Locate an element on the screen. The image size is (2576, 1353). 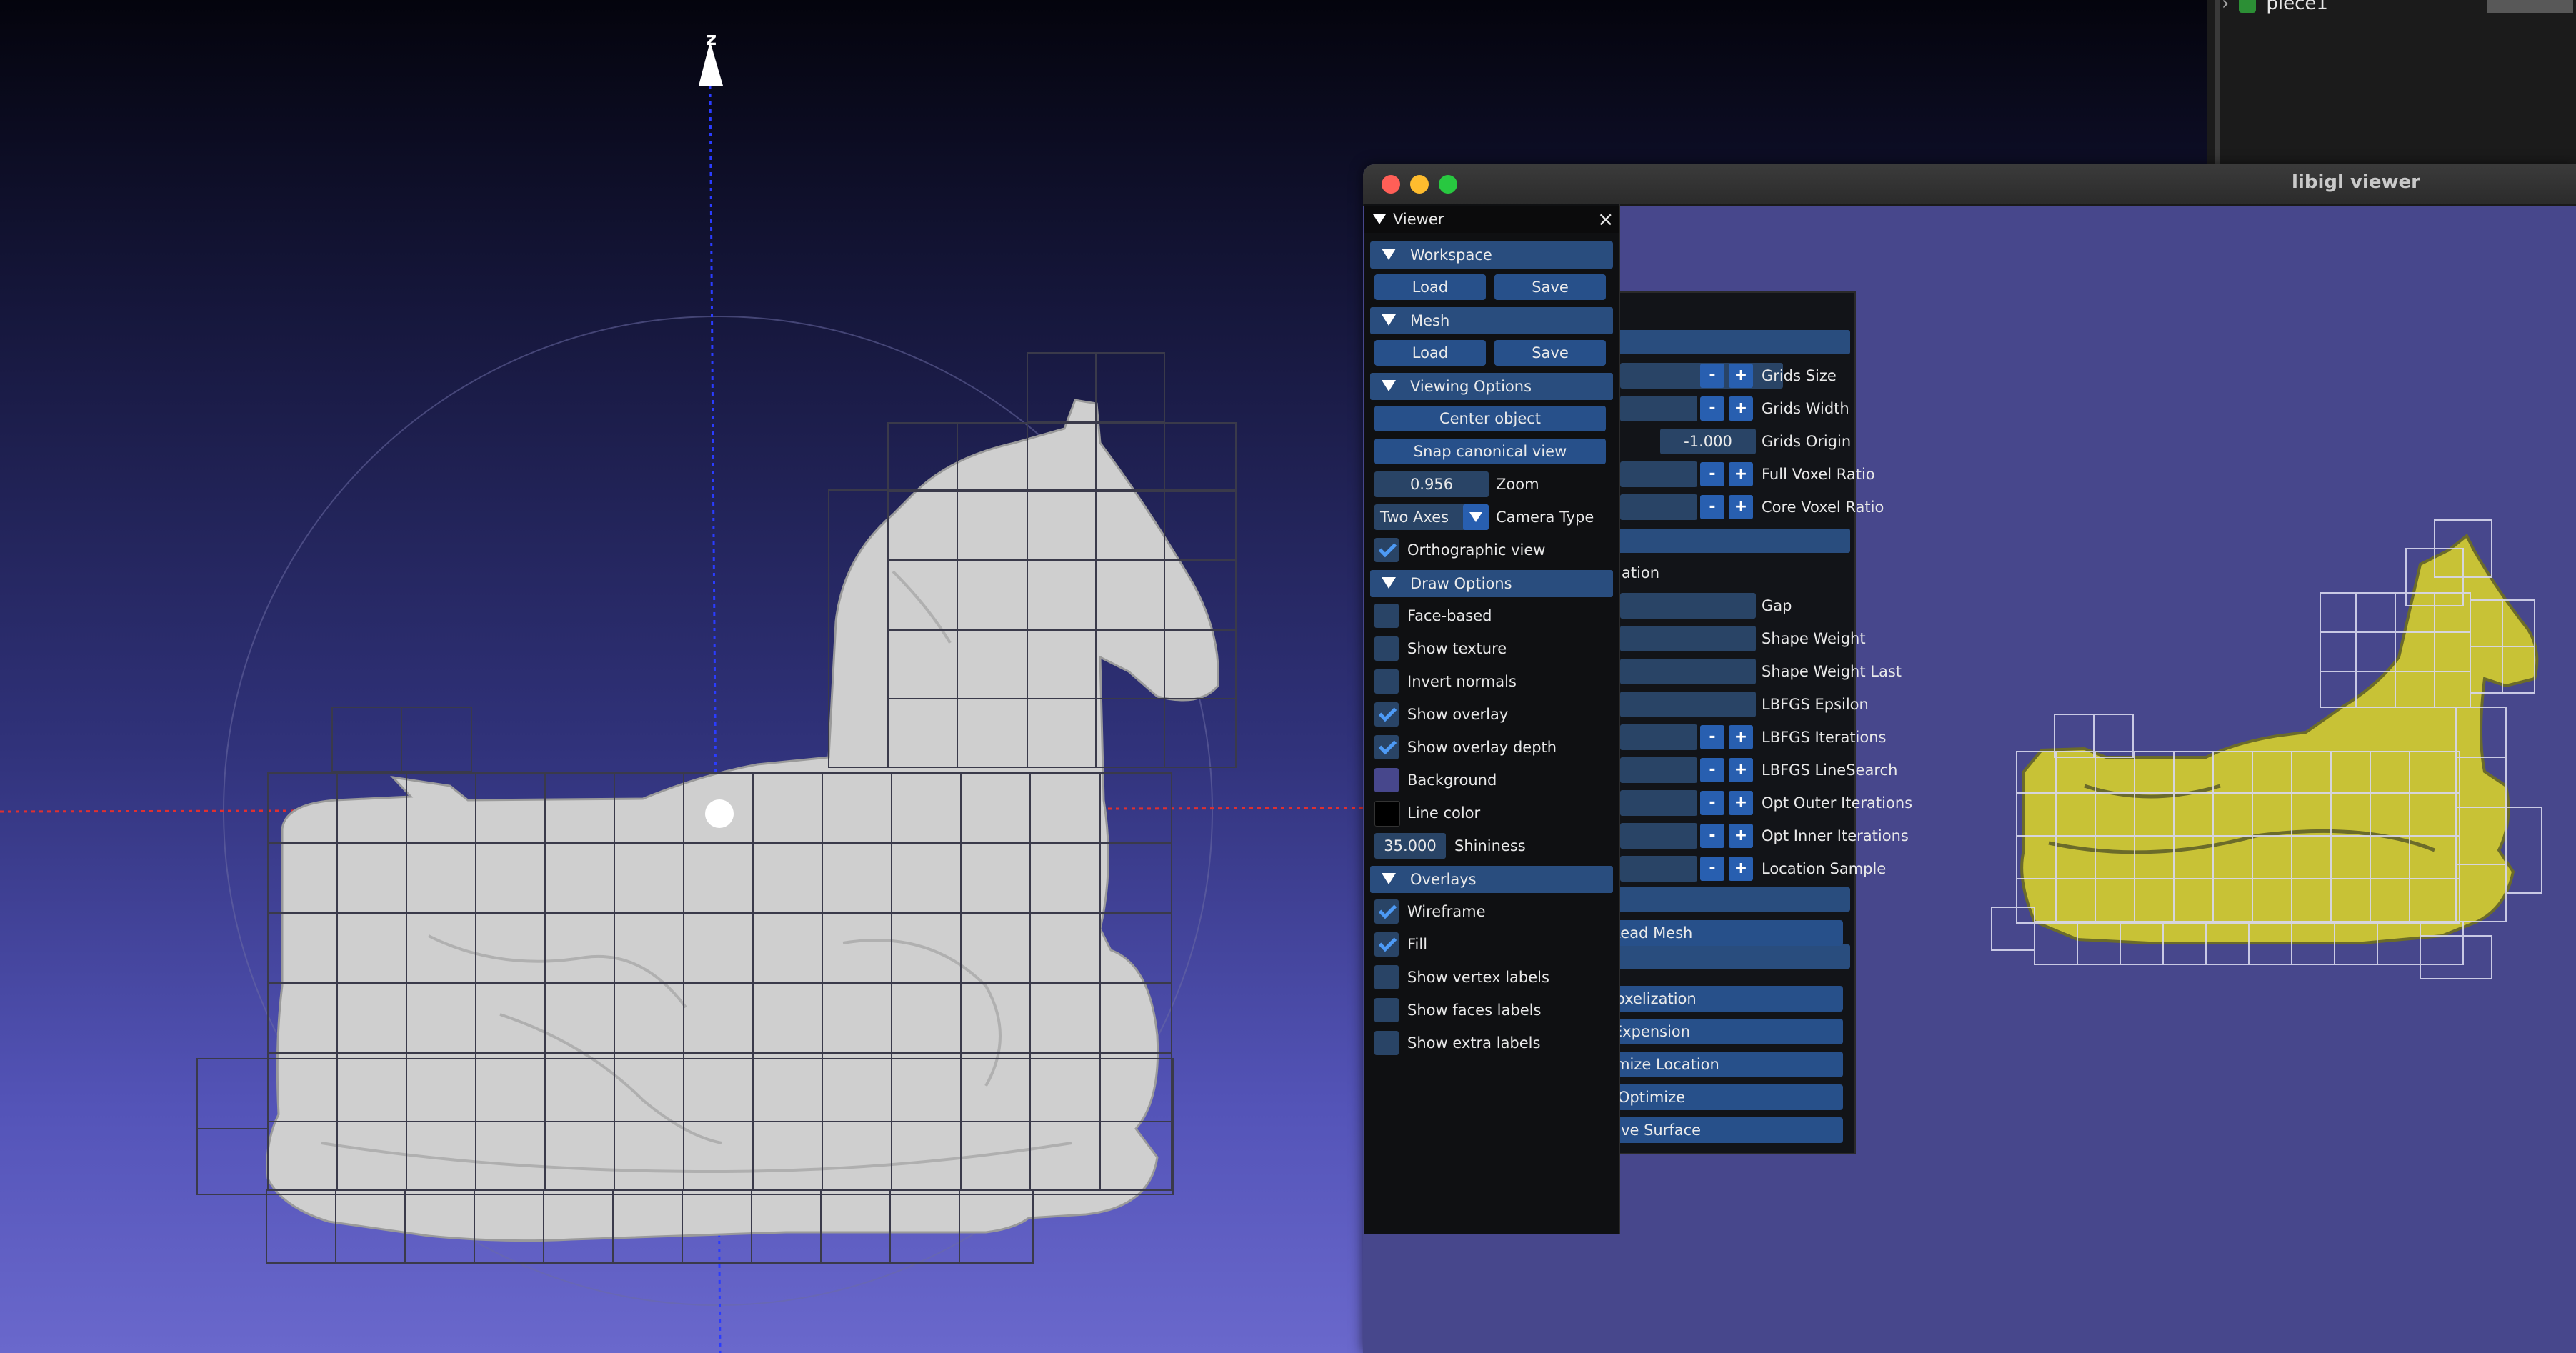
orthographic-view-label: Orthographic view is located at coordinates (1476, 550).